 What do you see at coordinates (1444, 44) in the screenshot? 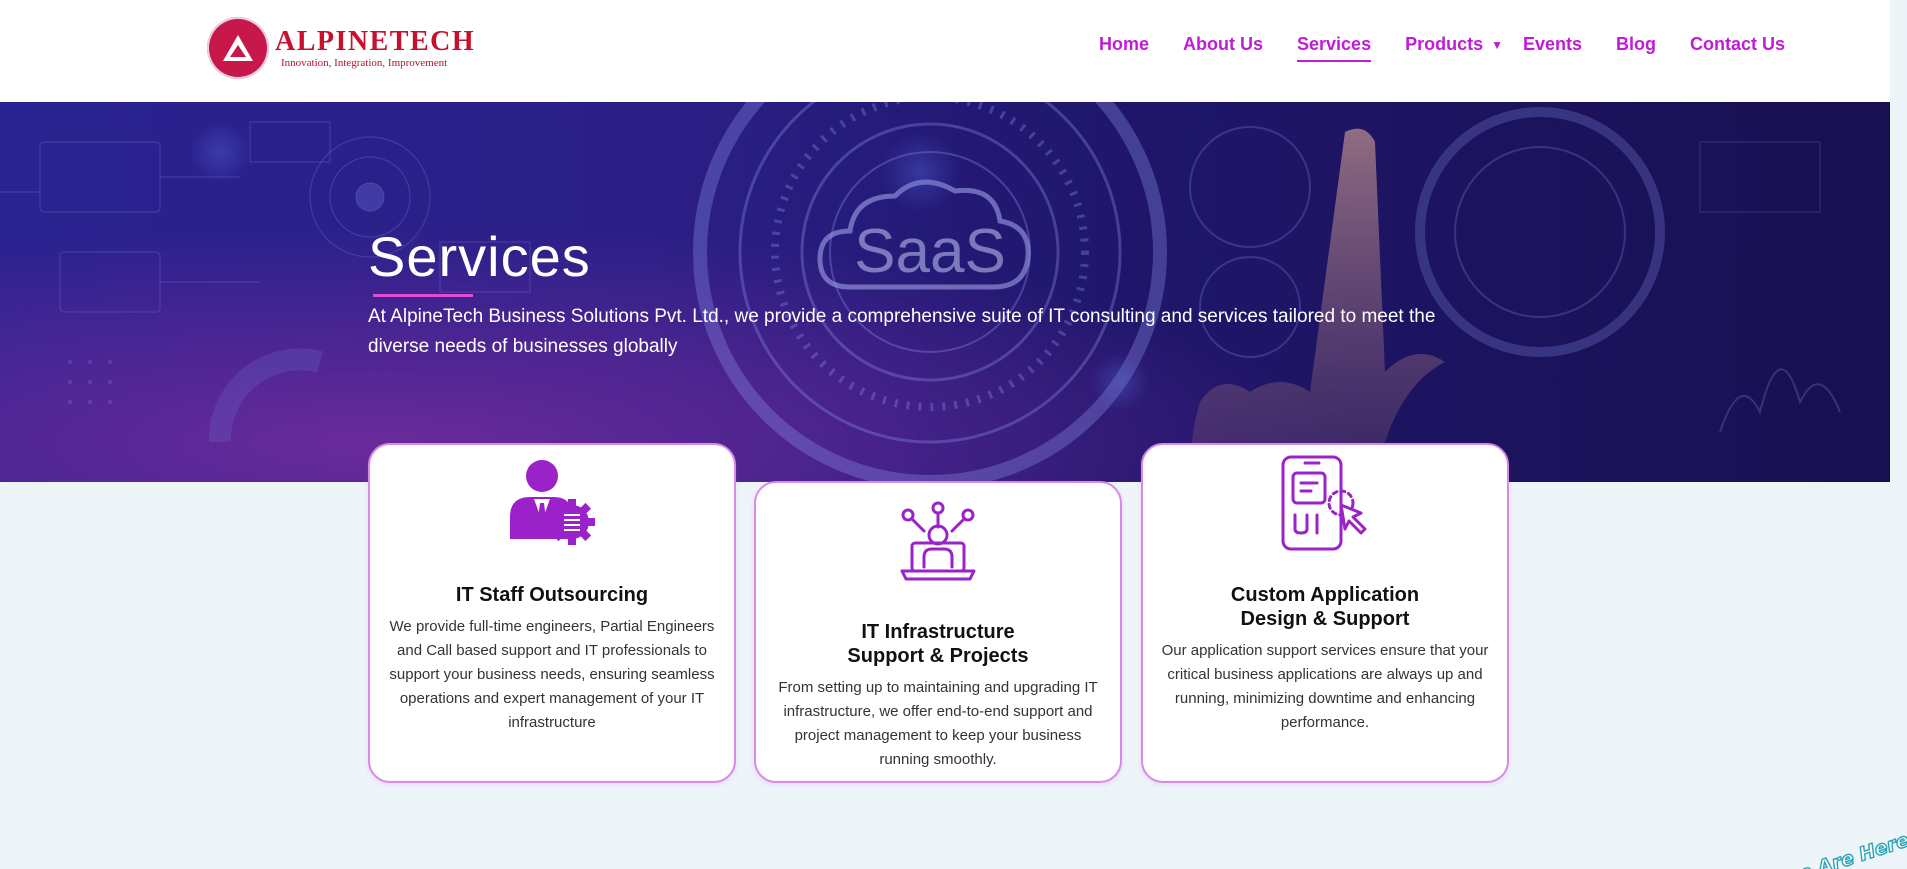
I see `nav-item-products-label: Products` at bounding box center [1444, 44].